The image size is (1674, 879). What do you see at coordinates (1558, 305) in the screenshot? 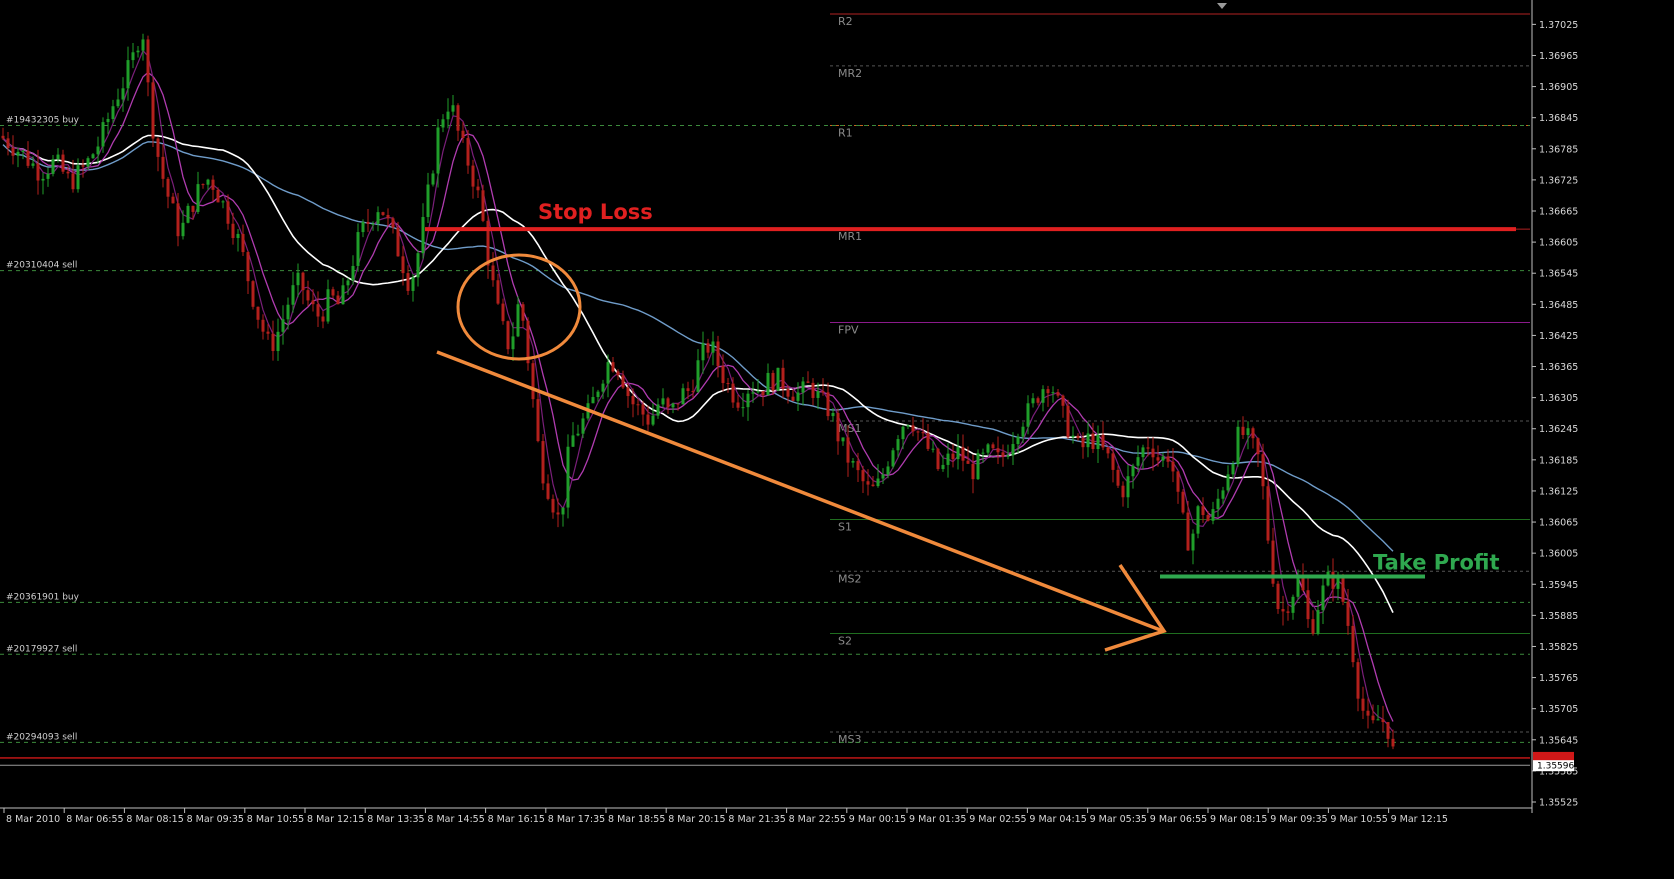
I see `y-tick-label: 1.36485` at bounding box center [1558, 305].